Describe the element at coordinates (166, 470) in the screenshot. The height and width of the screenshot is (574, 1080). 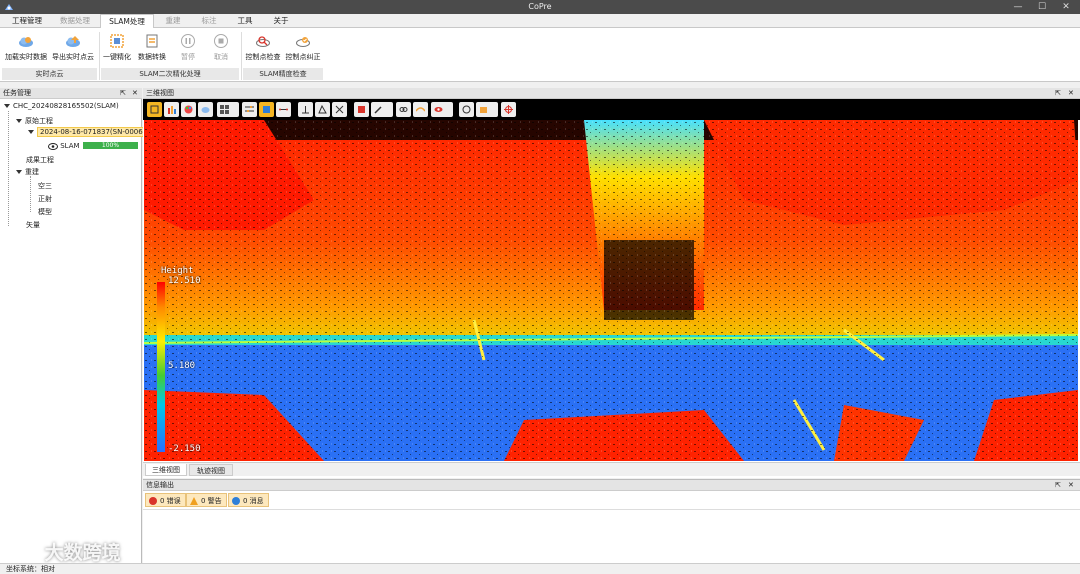
I see `tab-3d-view: 三维视图` at that location.